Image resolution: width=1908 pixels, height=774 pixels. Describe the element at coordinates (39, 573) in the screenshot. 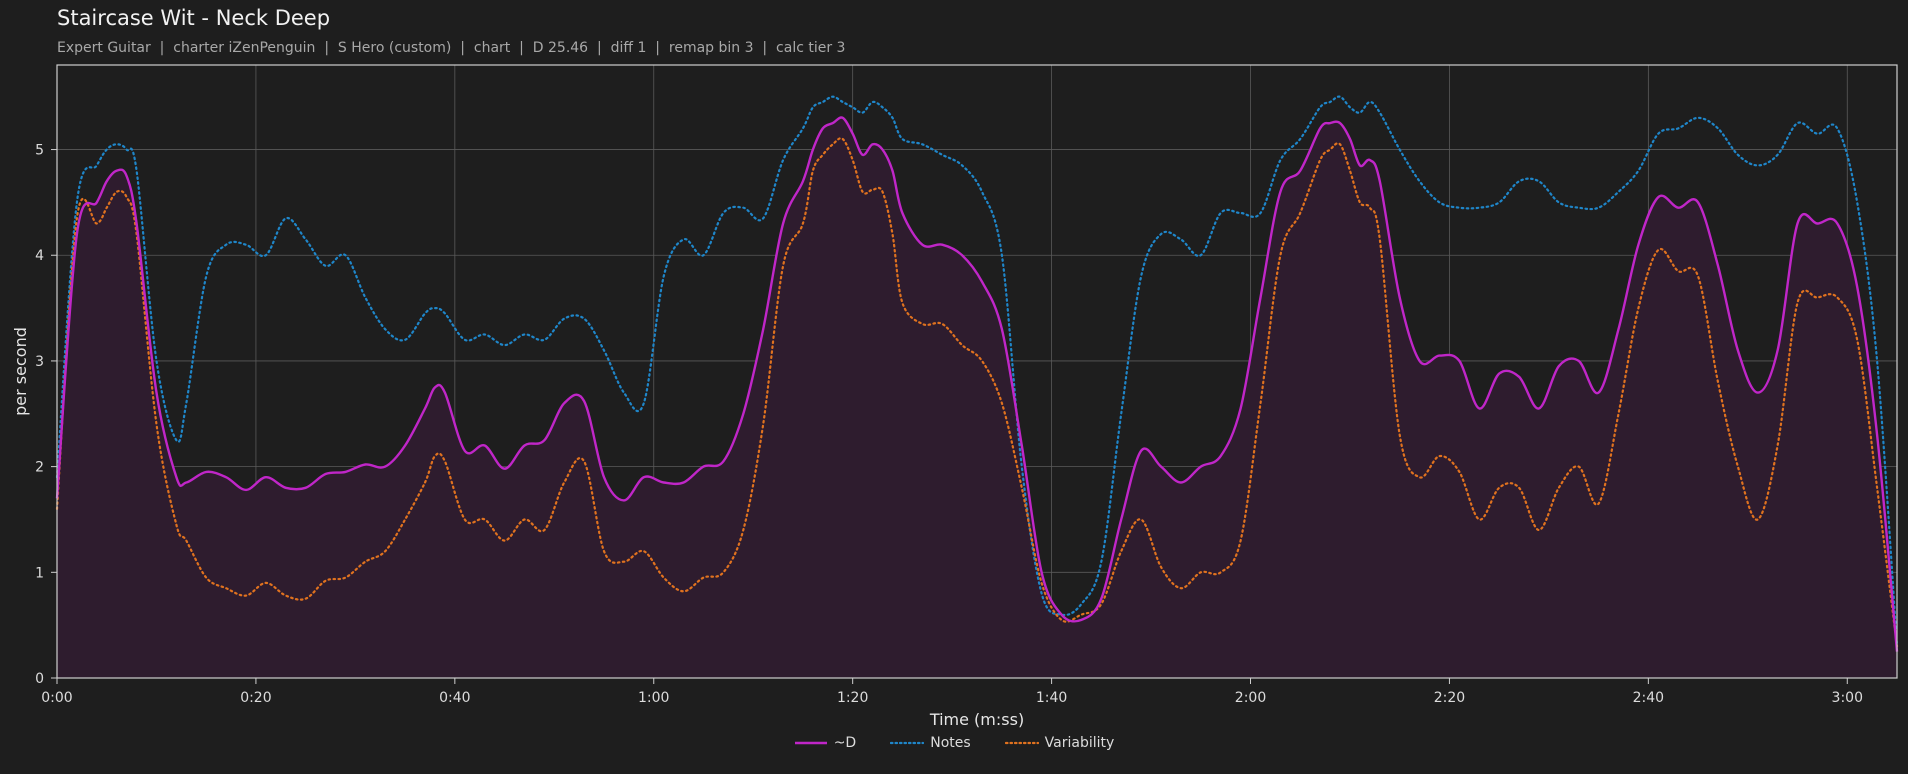

I see `y-tick-label: 1` at that location.